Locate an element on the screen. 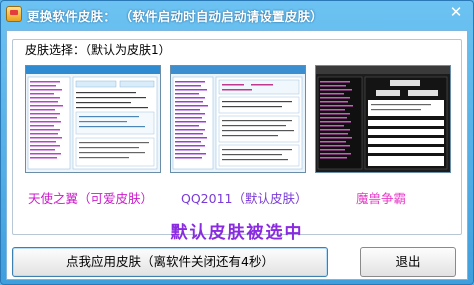  title-bar: 更换软件皮肤： （软件启动时自动启动请设置皮肤） ✕ is located at coordinates (237, 14).